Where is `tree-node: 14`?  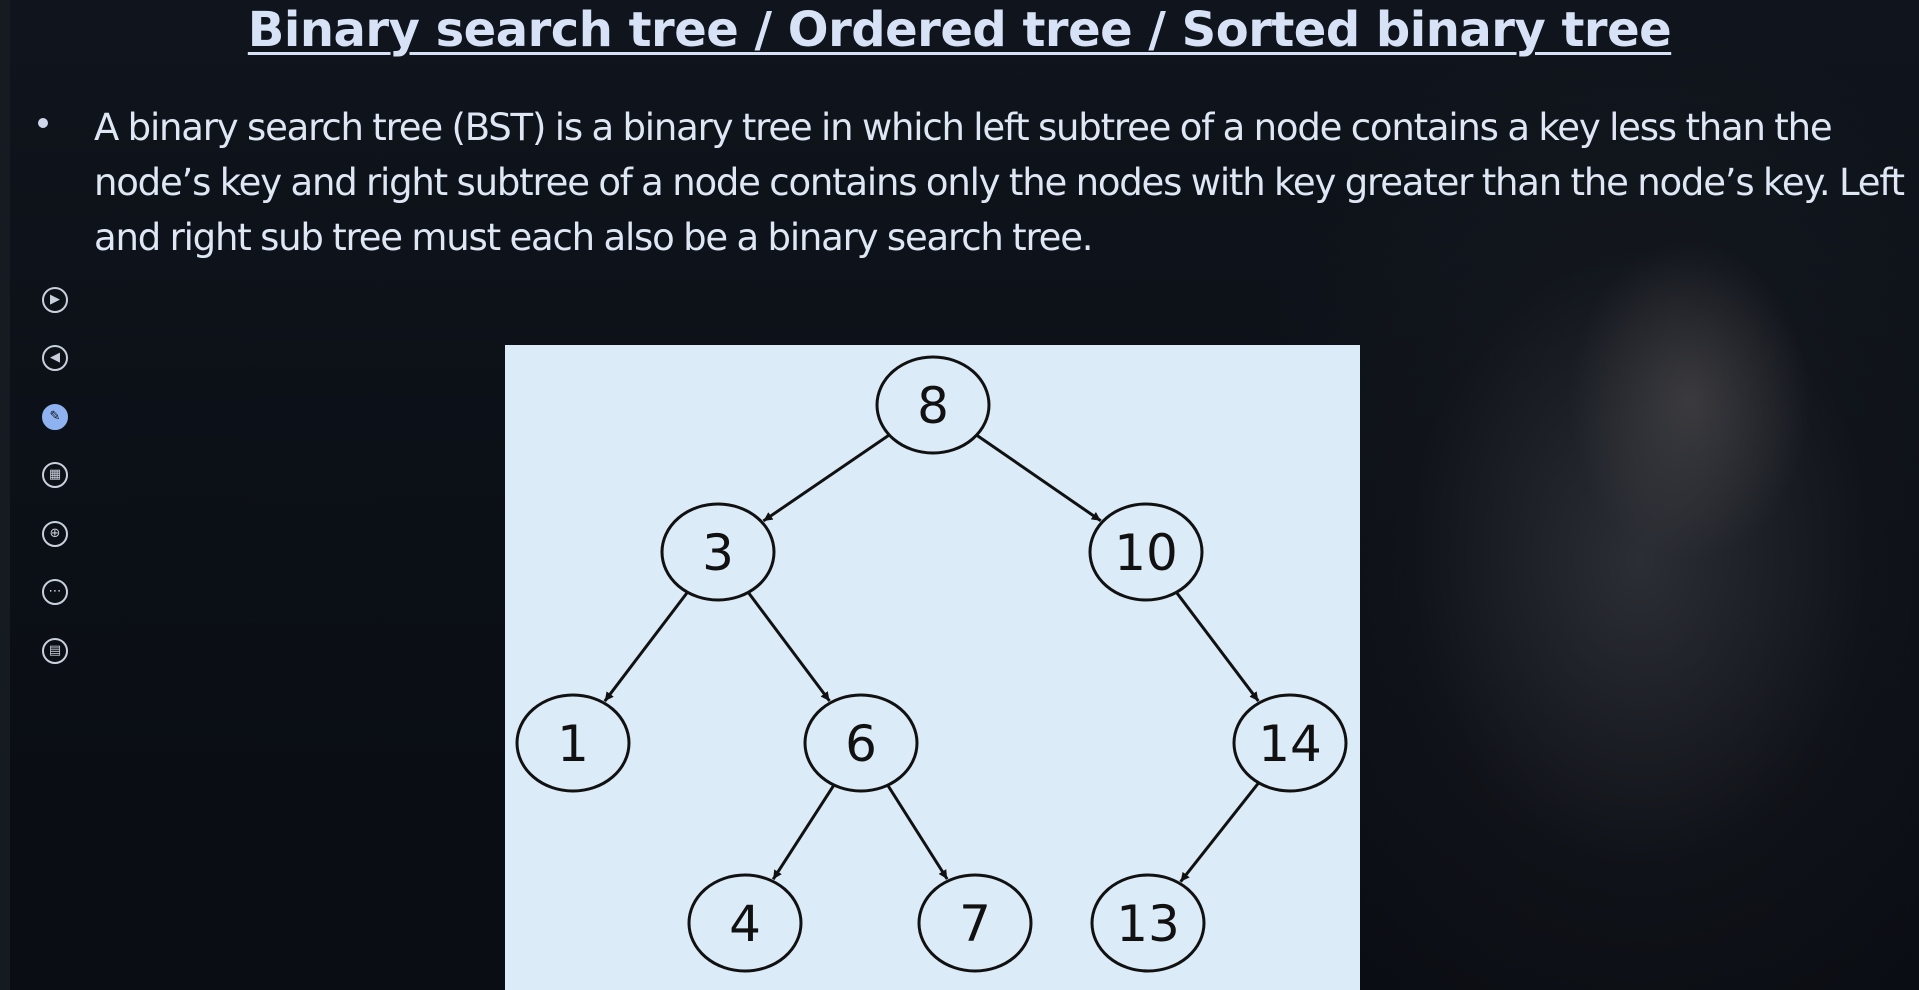 tree-node: 14 is located at coordinates (1290, 743).